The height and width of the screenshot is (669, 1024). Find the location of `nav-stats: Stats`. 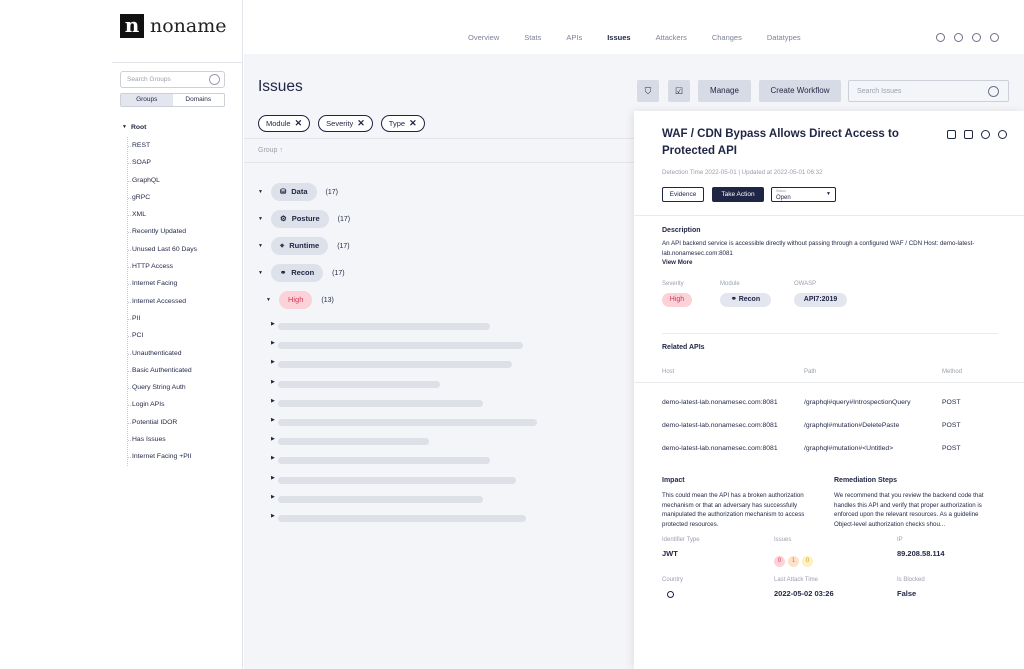

nav-stats: Stats is located at coordinates (532, 37).